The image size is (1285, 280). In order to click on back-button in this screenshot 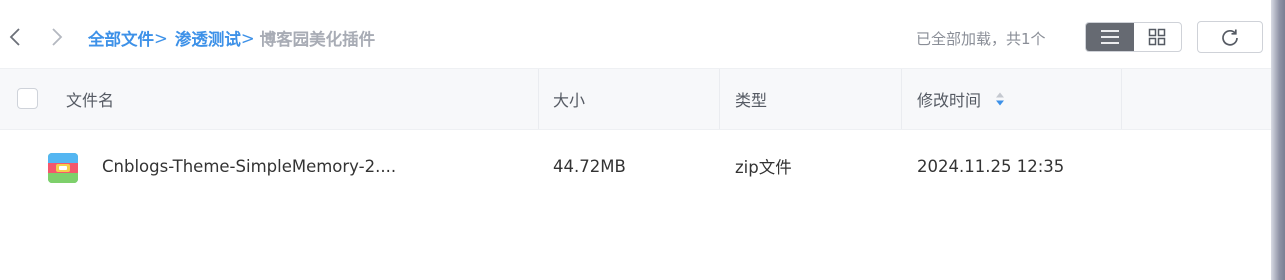, I will do `click(15, 37)`.